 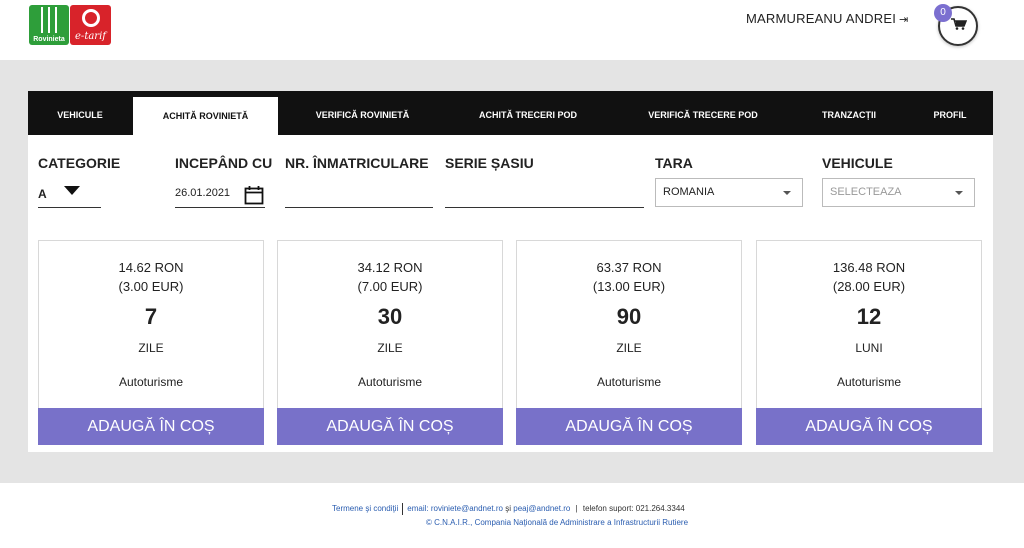 I want to click on etarif-logo: e-tarif, so click(x=90, y=25).